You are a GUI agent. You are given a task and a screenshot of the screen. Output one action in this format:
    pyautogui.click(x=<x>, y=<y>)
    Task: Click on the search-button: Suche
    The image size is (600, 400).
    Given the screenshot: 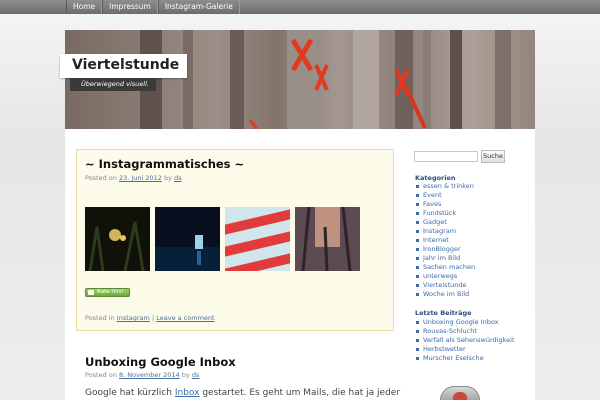 What is the action you would take?
    pyautogui.click(x=493, y=156)
    